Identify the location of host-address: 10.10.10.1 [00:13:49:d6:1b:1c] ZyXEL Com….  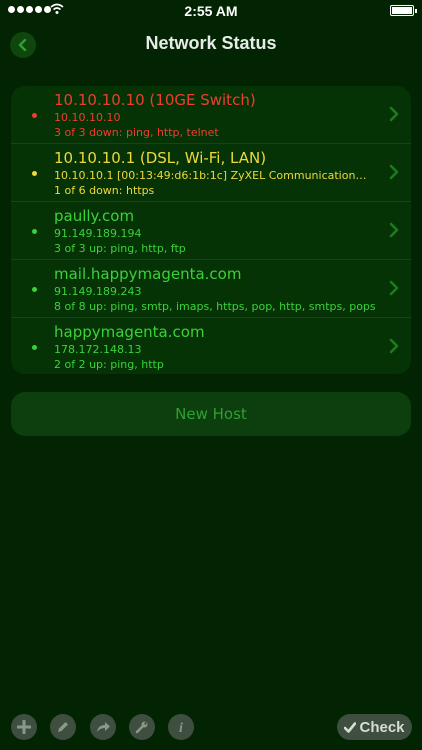
(213, 175).